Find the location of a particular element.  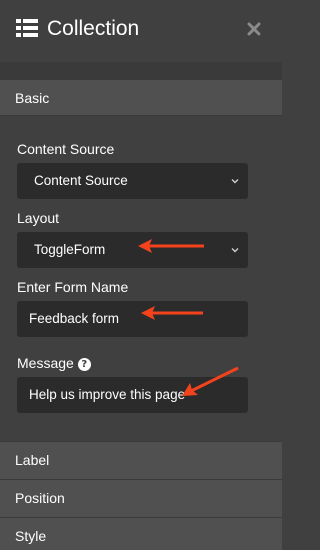

layout-value: ToggleForm is located at coordinates (70, 249).